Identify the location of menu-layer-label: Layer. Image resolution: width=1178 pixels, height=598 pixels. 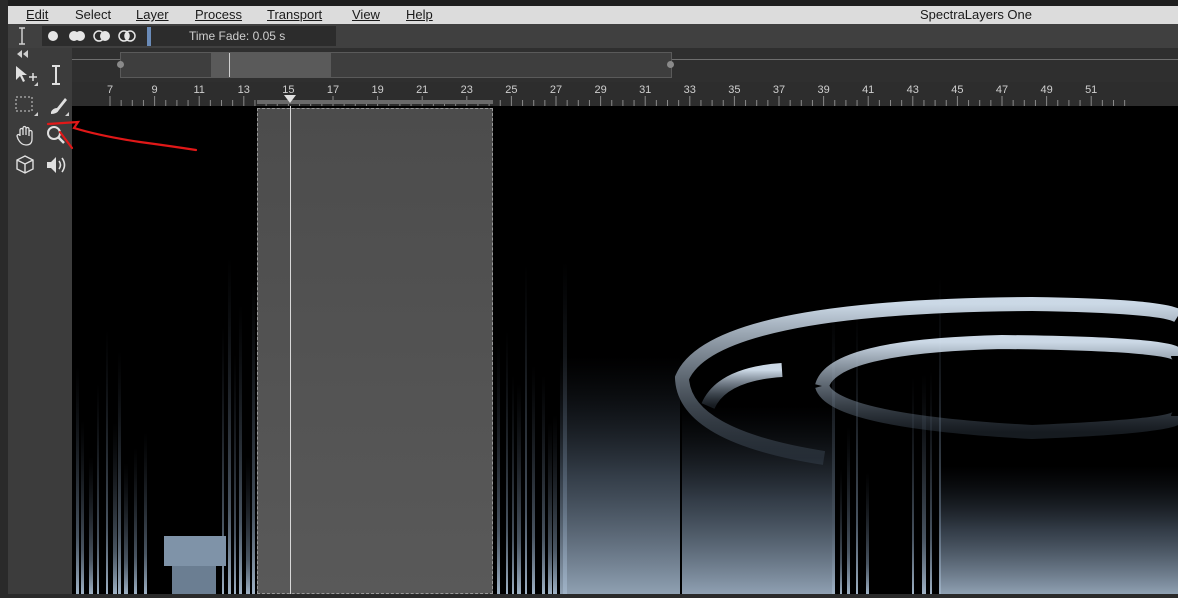
(152, 14).